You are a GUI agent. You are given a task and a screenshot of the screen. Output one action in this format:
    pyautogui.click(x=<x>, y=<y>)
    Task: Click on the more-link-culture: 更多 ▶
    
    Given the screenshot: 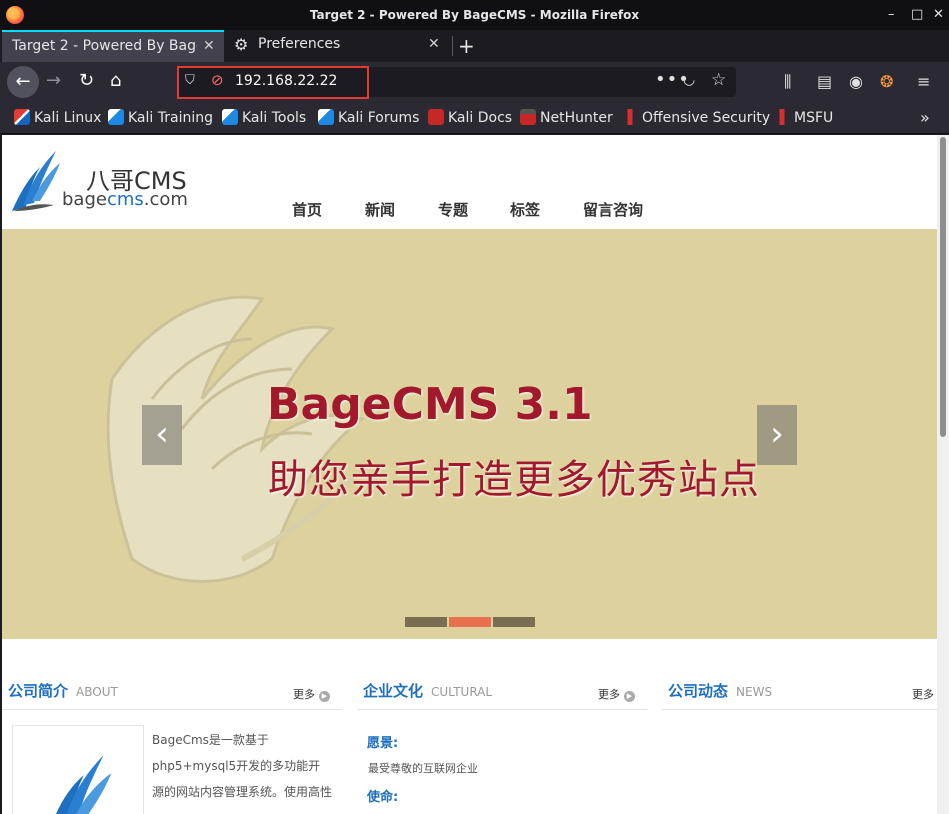 What is the action you would take?
    pyautogui.click(x=616, y=694)
    